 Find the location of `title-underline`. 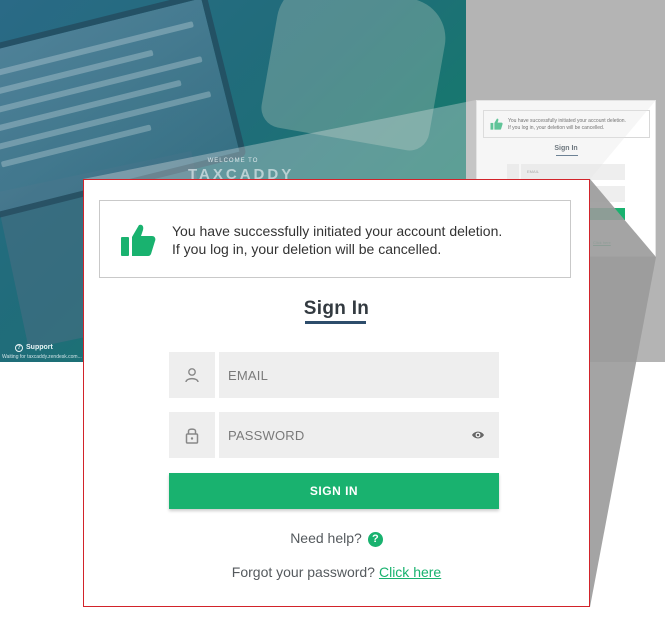

title-underline is located at coordinates (335, 322).